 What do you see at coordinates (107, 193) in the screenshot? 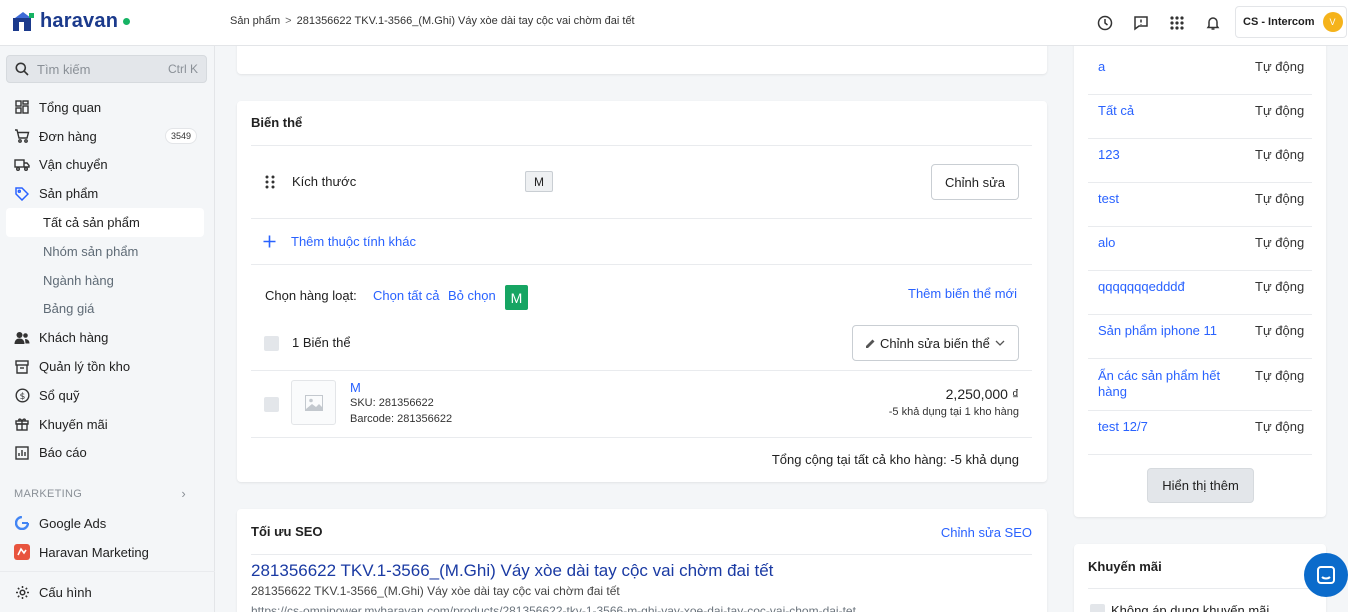
I see `sidebar-item-products: Sản phẩm` at bounding box center [107, 193].